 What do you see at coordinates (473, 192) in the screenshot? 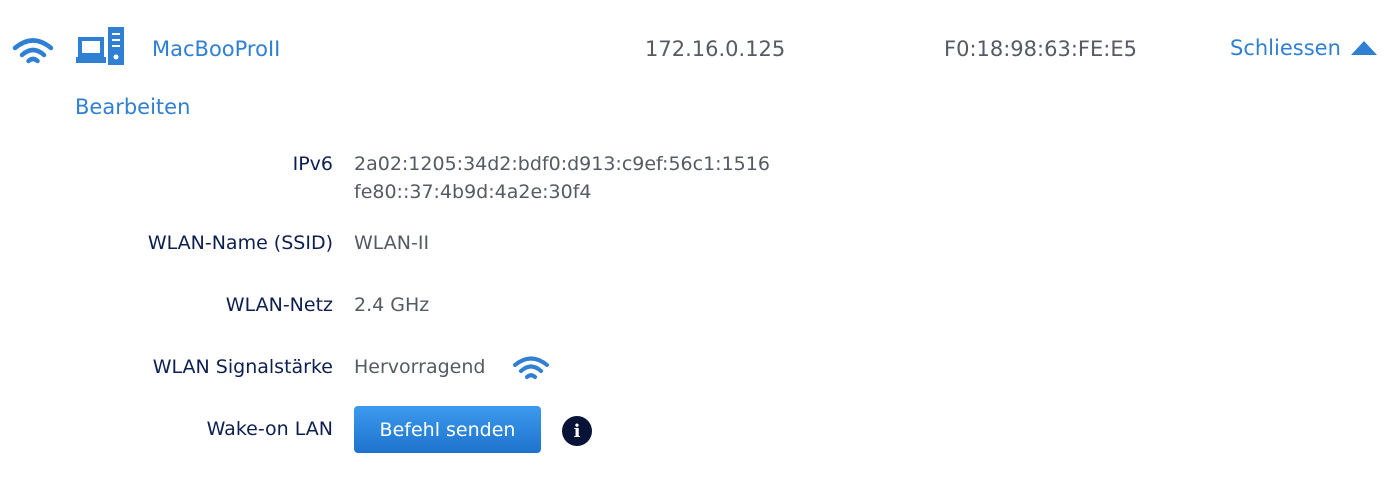
I see `ipv6-value-2: fe80::37:4b9d:4a2e:30f4` at bounding box center [473, 192].